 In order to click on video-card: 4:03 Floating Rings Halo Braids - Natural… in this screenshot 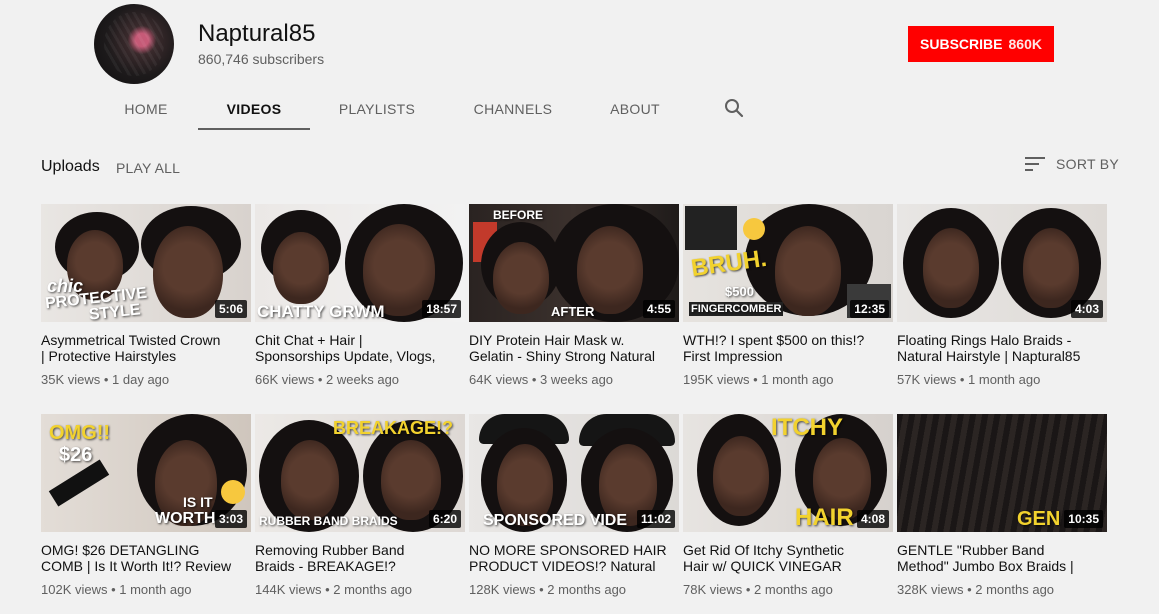, I will do `click(1002, 295)`.